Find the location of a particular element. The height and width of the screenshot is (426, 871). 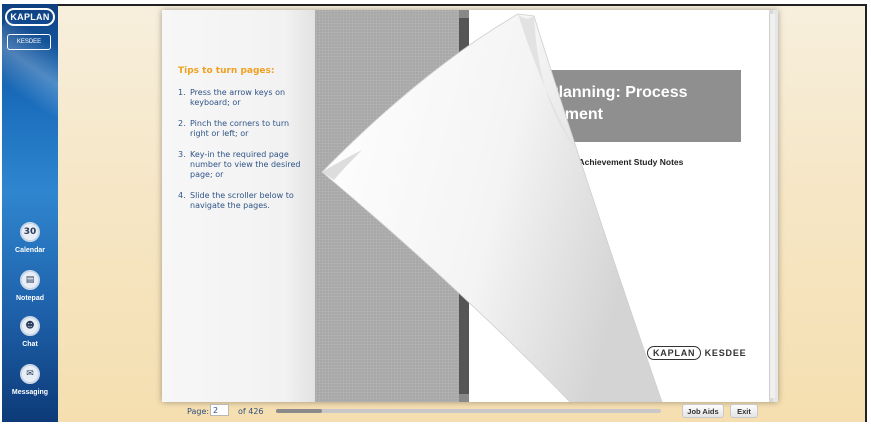

page-scroller is located at coordinates (468, 411).